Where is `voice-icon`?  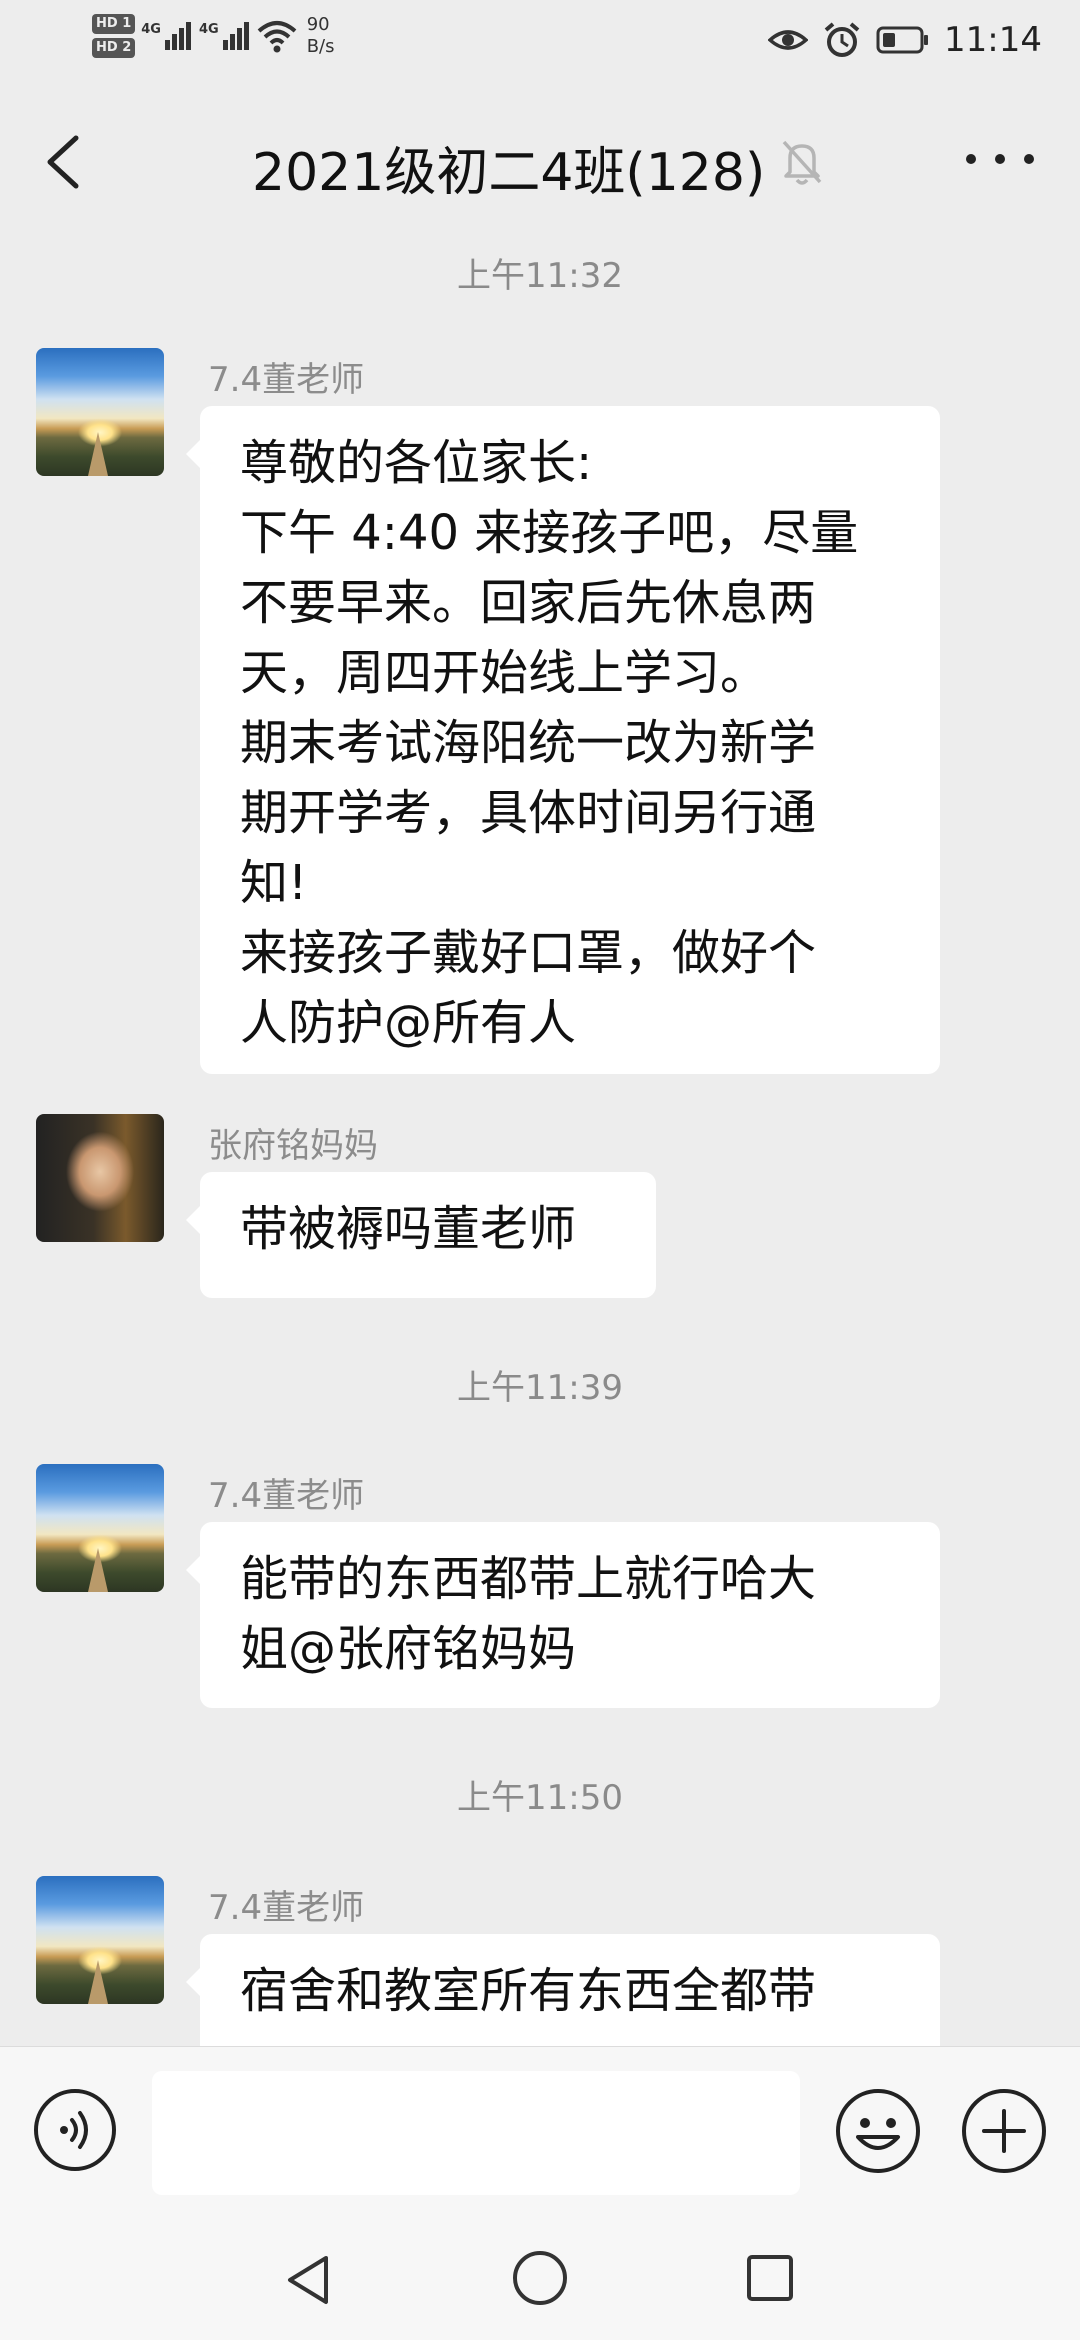
voice-icon is located at coordinates (75, 2130).